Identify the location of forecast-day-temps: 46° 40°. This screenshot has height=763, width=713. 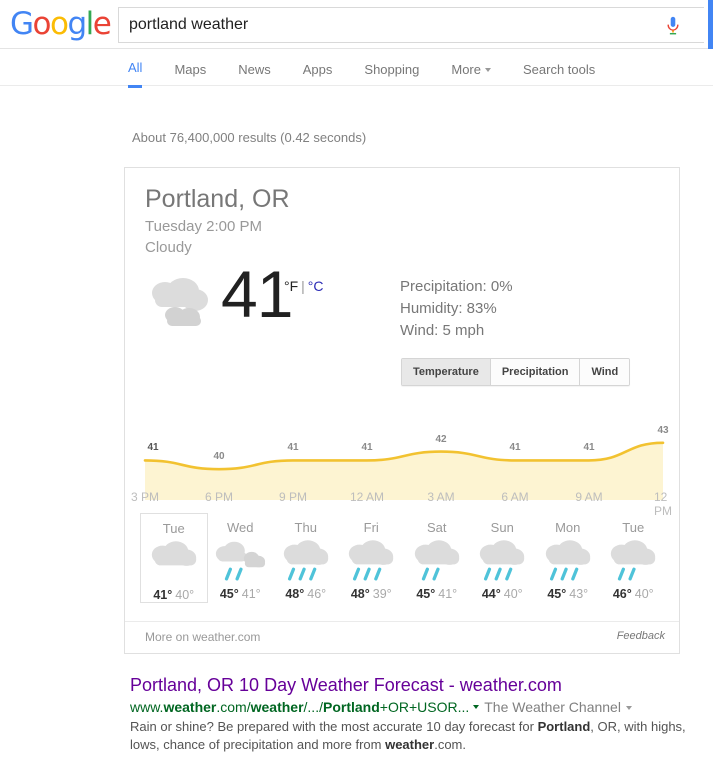
(634, 594).